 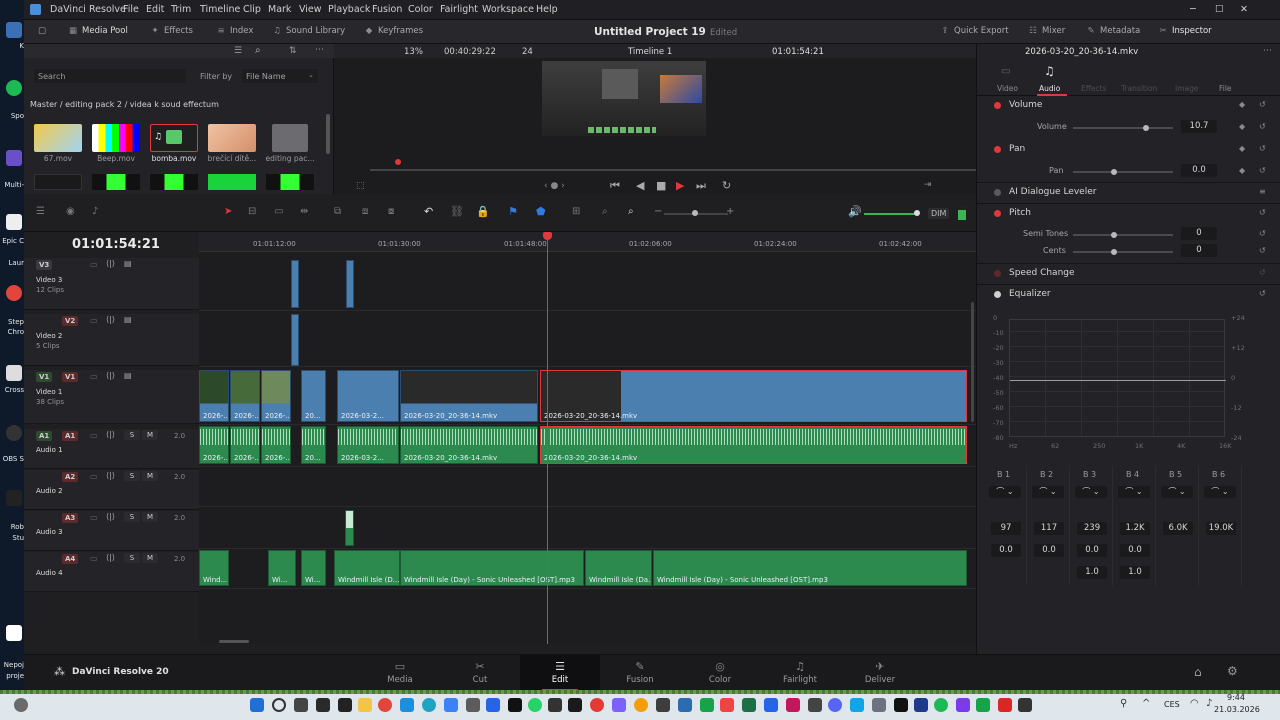 I want to click on timeline-name: Timeline 1, so click(x=650, y=52).